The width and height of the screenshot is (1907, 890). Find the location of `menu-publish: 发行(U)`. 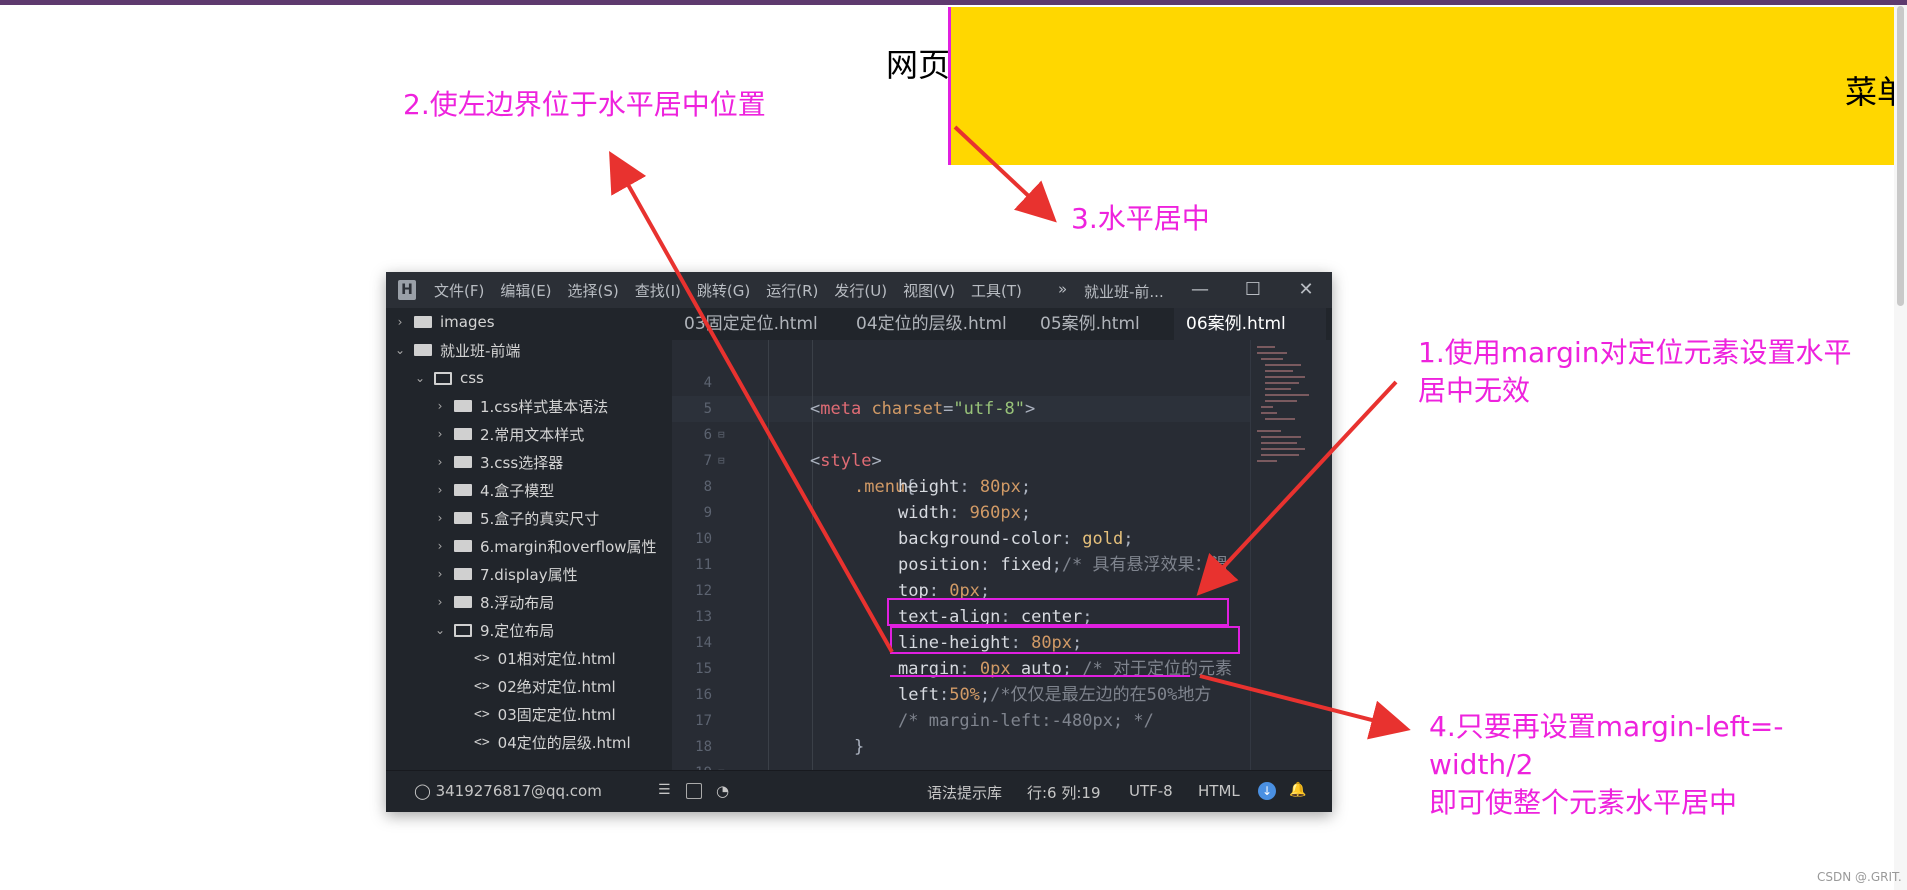

menu-publish: 发行(U) is located at coordinates (860, 290).